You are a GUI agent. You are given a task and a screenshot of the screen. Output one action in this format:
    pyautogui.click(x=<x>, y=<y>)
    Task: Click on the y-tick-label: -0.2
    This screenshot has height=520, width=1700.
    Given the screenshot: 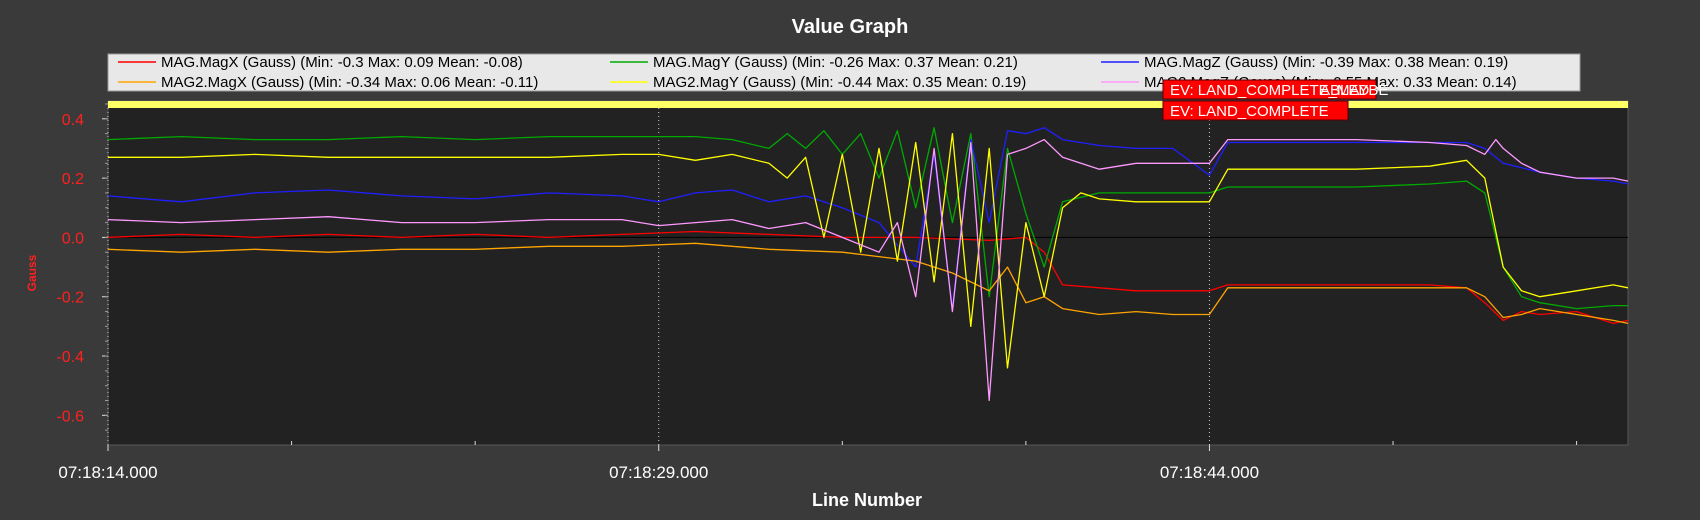 What is the action you would take?
    pyautogui.click(x=70, y=298)
    